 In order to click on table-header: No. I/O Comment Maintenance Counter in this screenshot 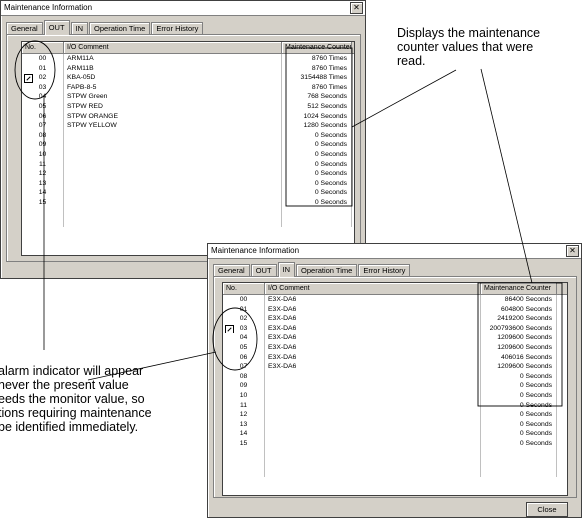, I will do `click(395, 289)`.